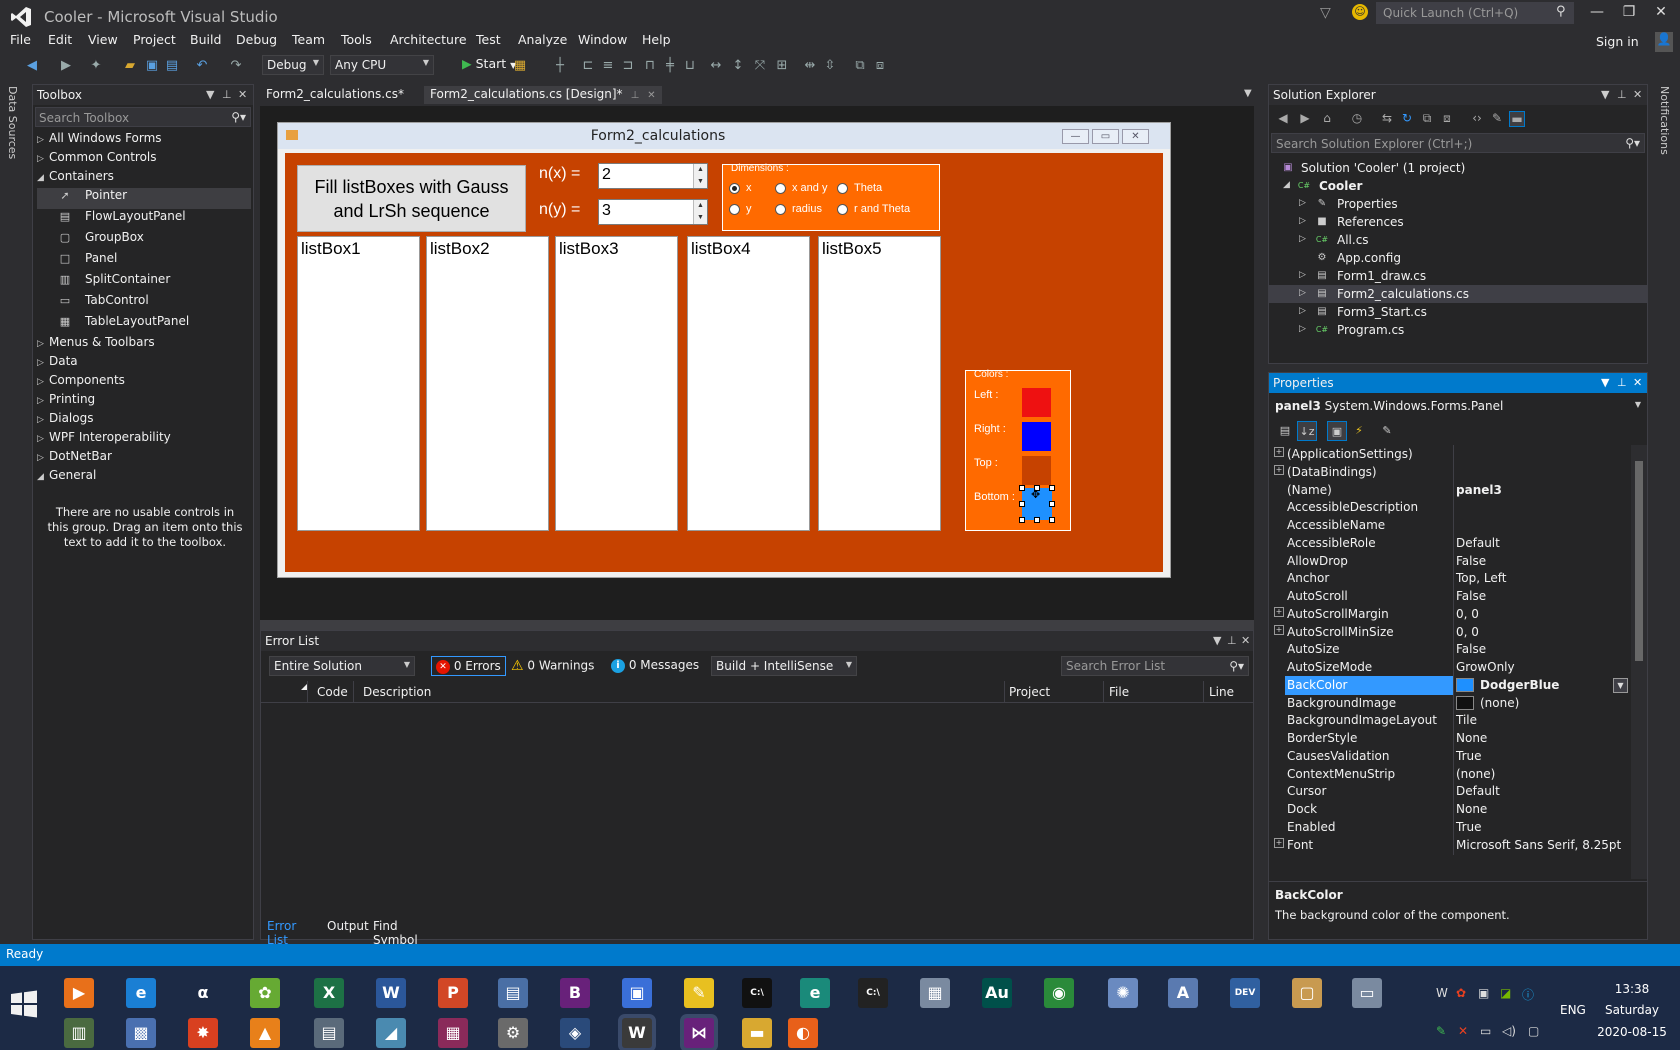 This screenshot has width=1680, height=1050. Describe the element at coordinates (1461, 993) in the screenshot. I see `tray-app-icon: ✿` at that location.